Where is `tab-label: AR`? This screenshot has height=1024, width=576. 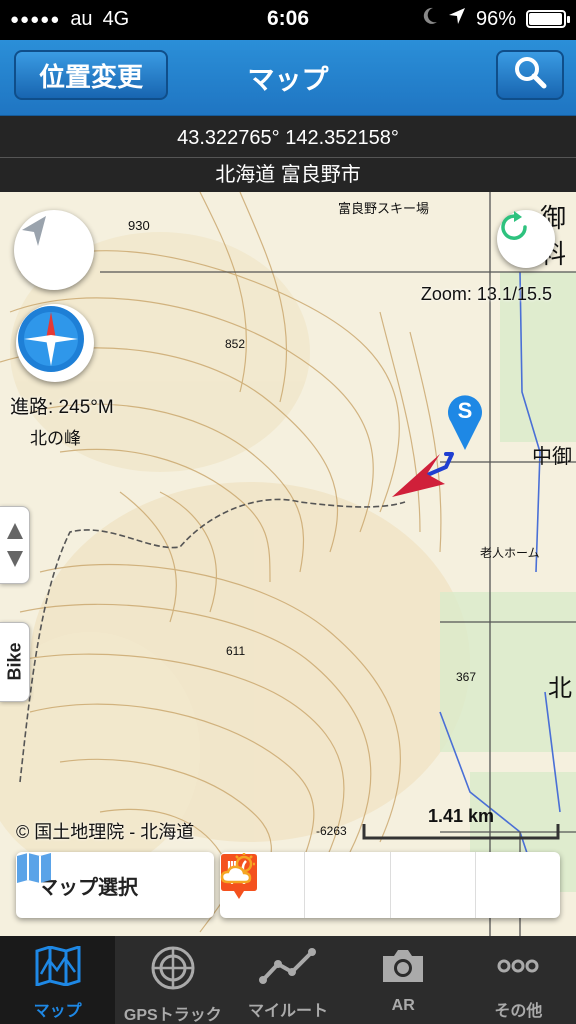 tab-label: AR is located at coordinates (403, 1005).